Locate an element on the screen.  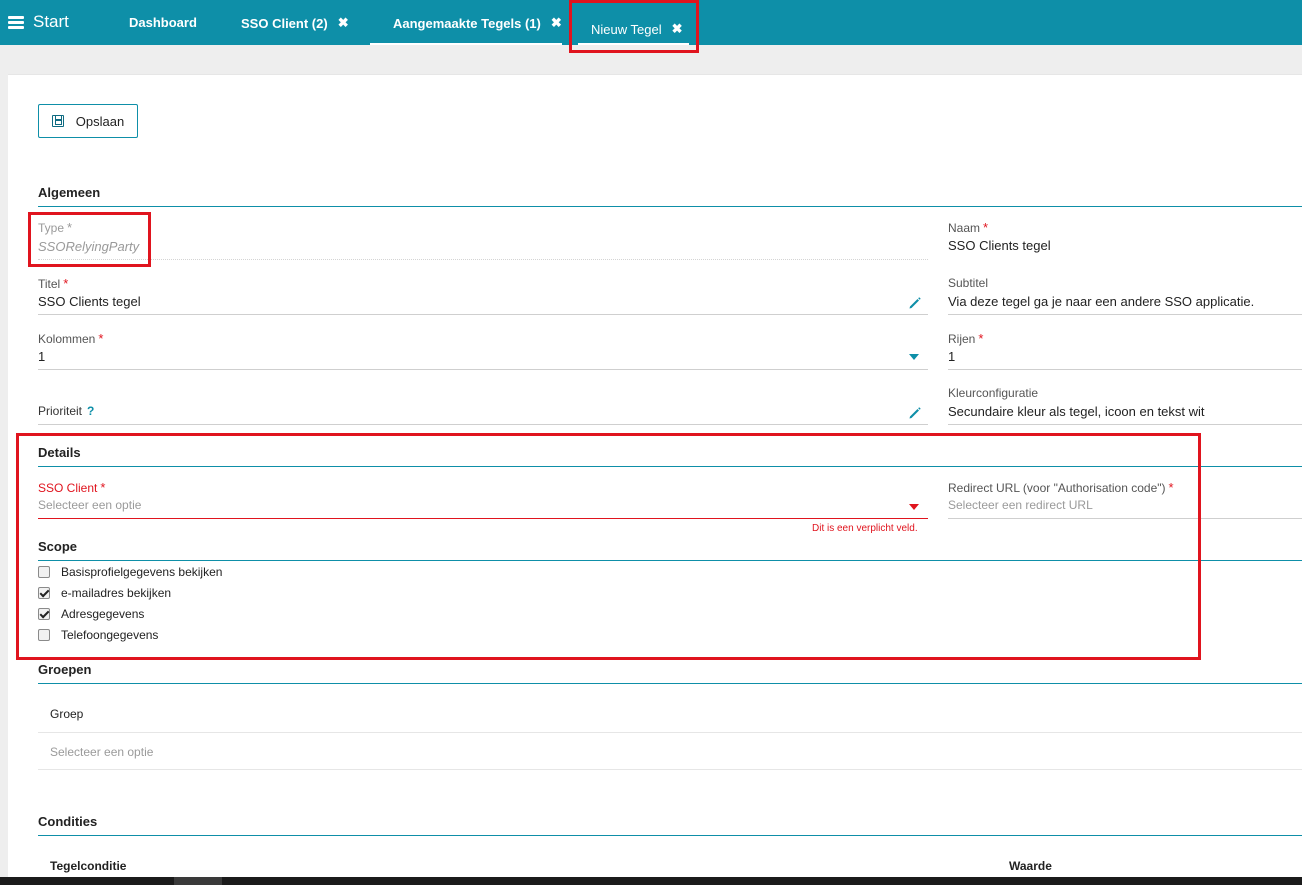
scope-option-basisprofiel: Basisprofielgegevens bekijken is located at coordinates (130, 572).